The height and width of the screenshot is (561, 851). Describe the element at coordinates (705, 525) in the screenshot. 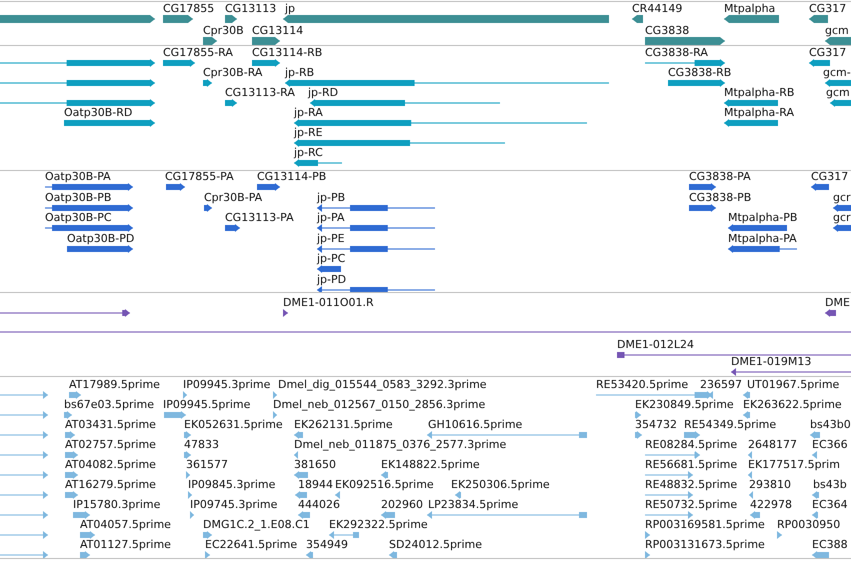

I see `feature-label: RP003169581.5prime` at that location.